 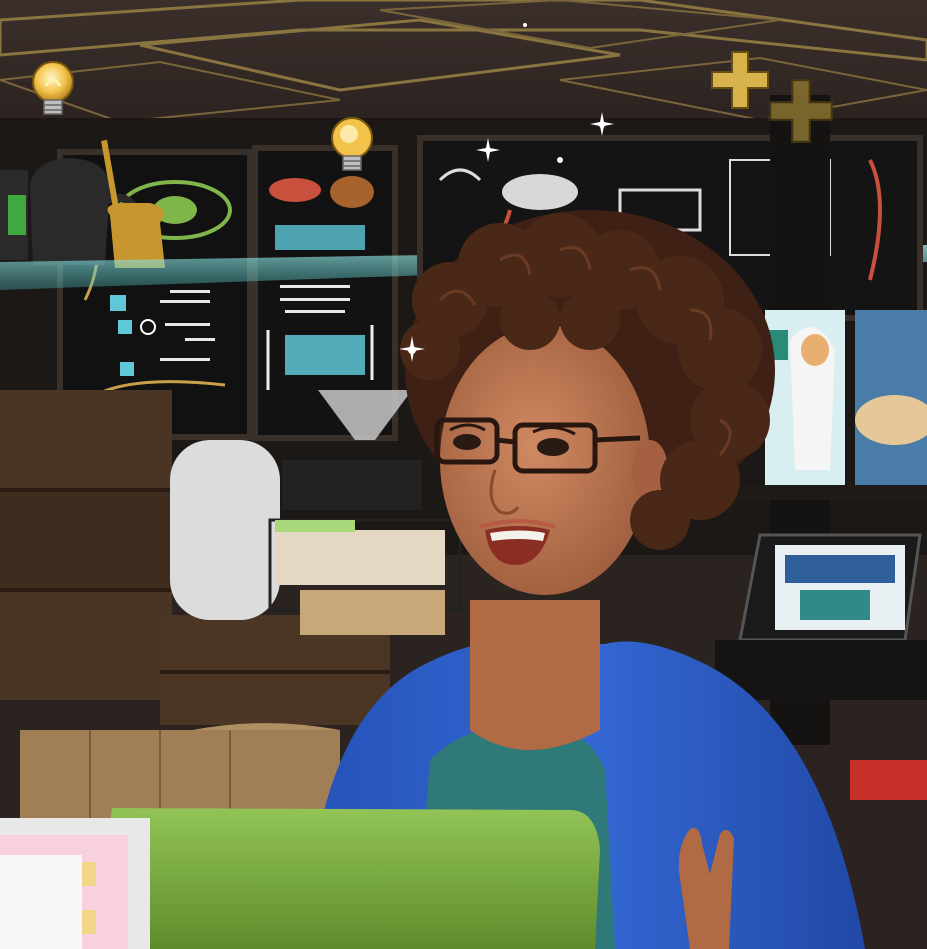 I want to click on wooden-table, so click(x=180, y=771).